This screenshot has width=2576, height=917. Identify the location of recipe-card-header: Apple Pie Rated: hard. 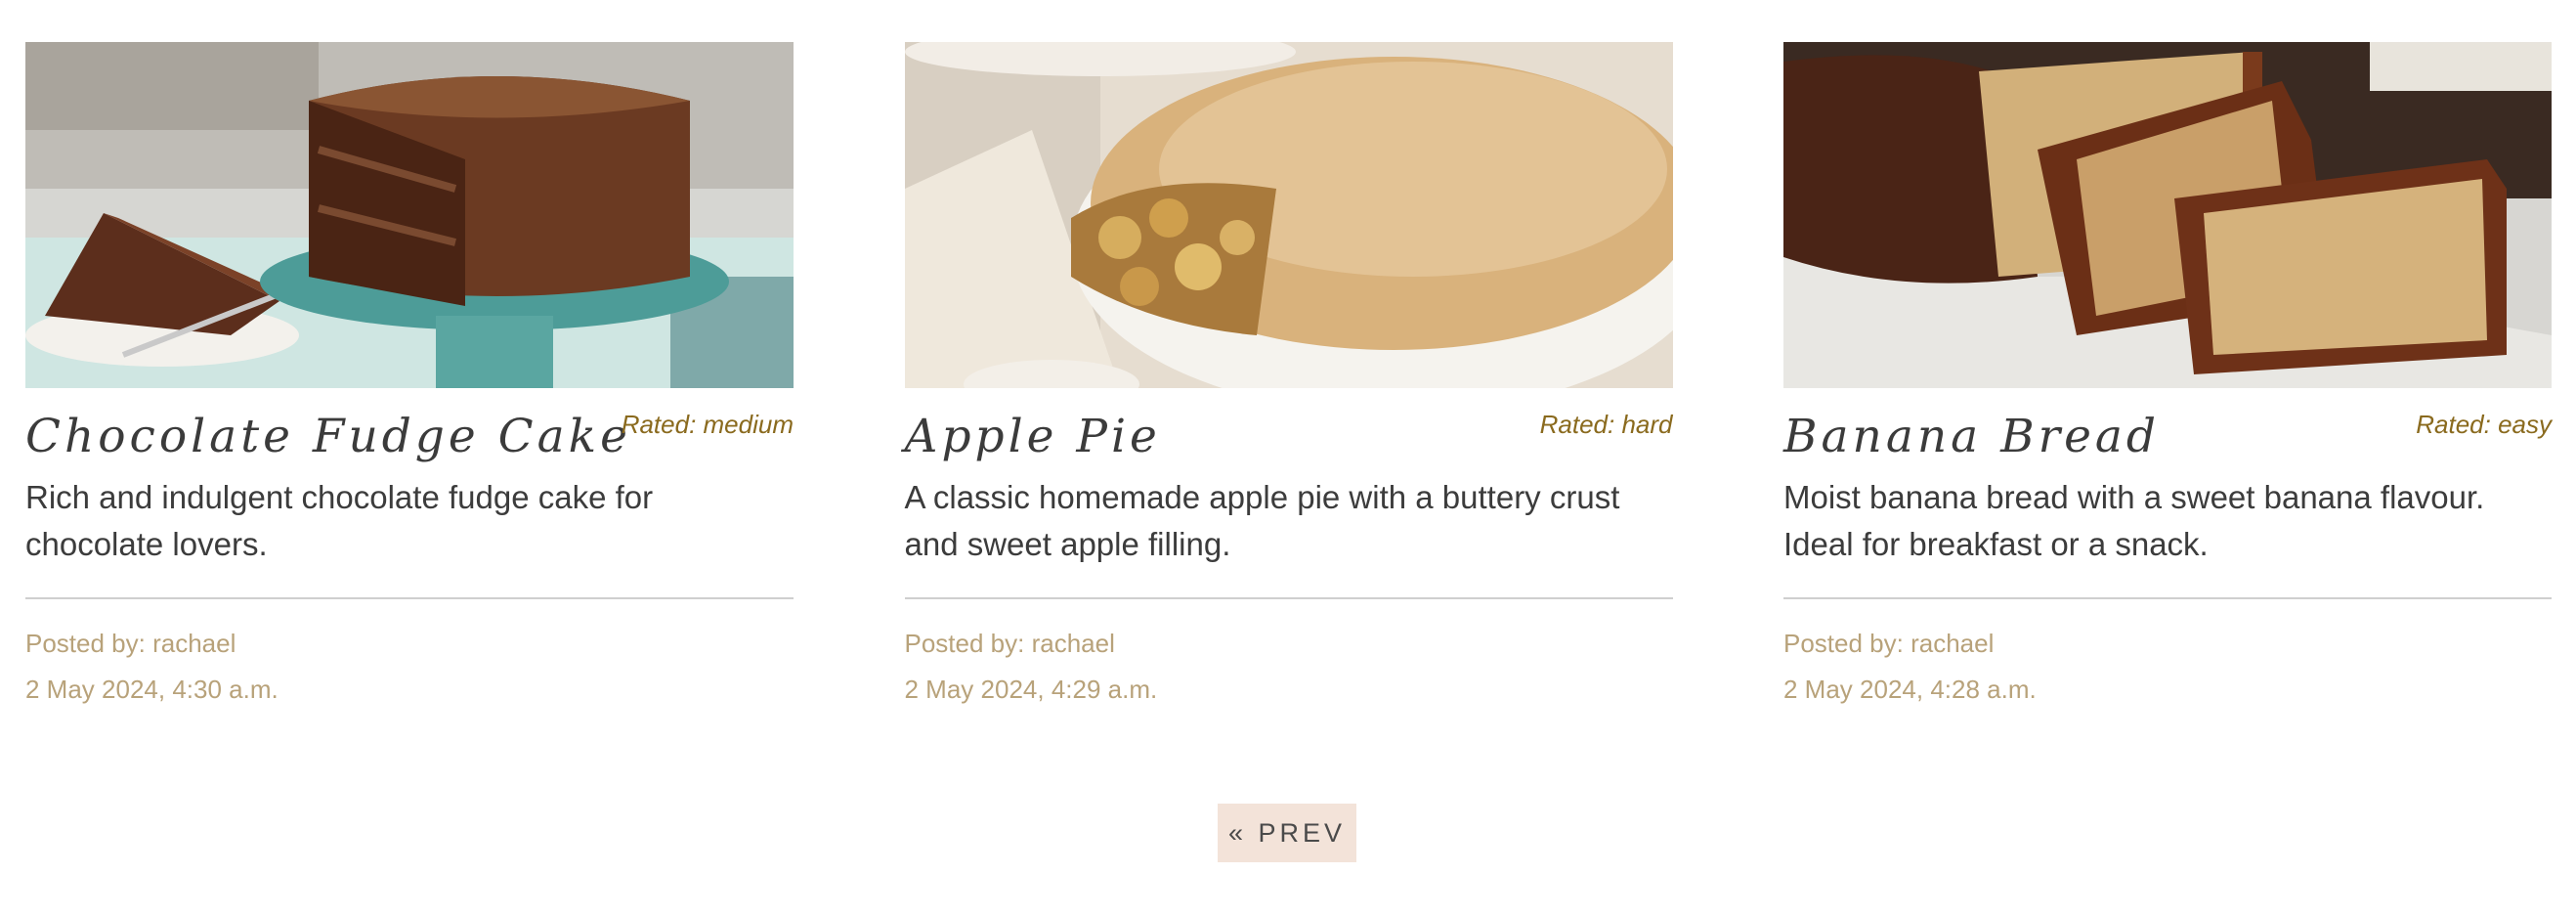
(1289, 431).